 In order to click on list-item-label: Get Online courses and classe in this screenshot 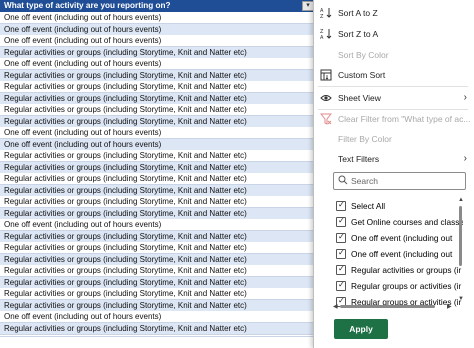, I will do `click(407, 222)`.